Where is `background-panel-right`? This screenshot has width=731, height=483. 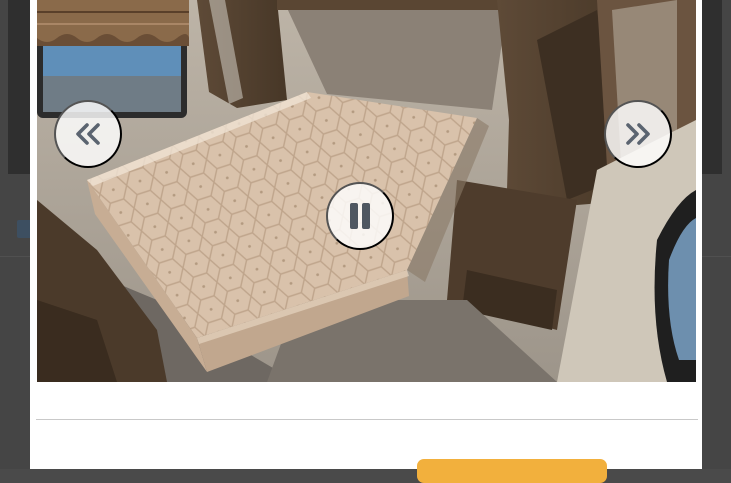 background-panel-right is located at coordinates (711, 87).